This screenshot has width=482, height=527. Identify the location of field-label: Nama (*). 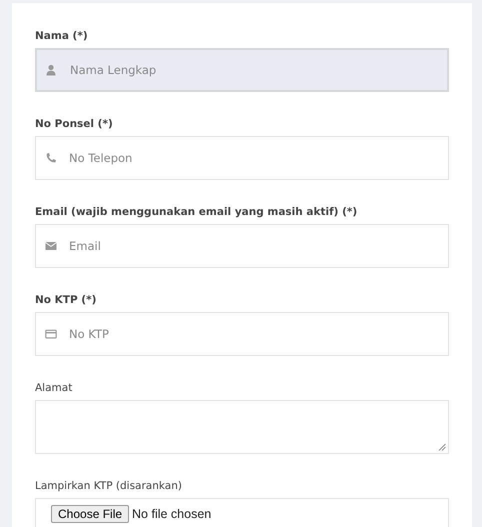
(61, 36).